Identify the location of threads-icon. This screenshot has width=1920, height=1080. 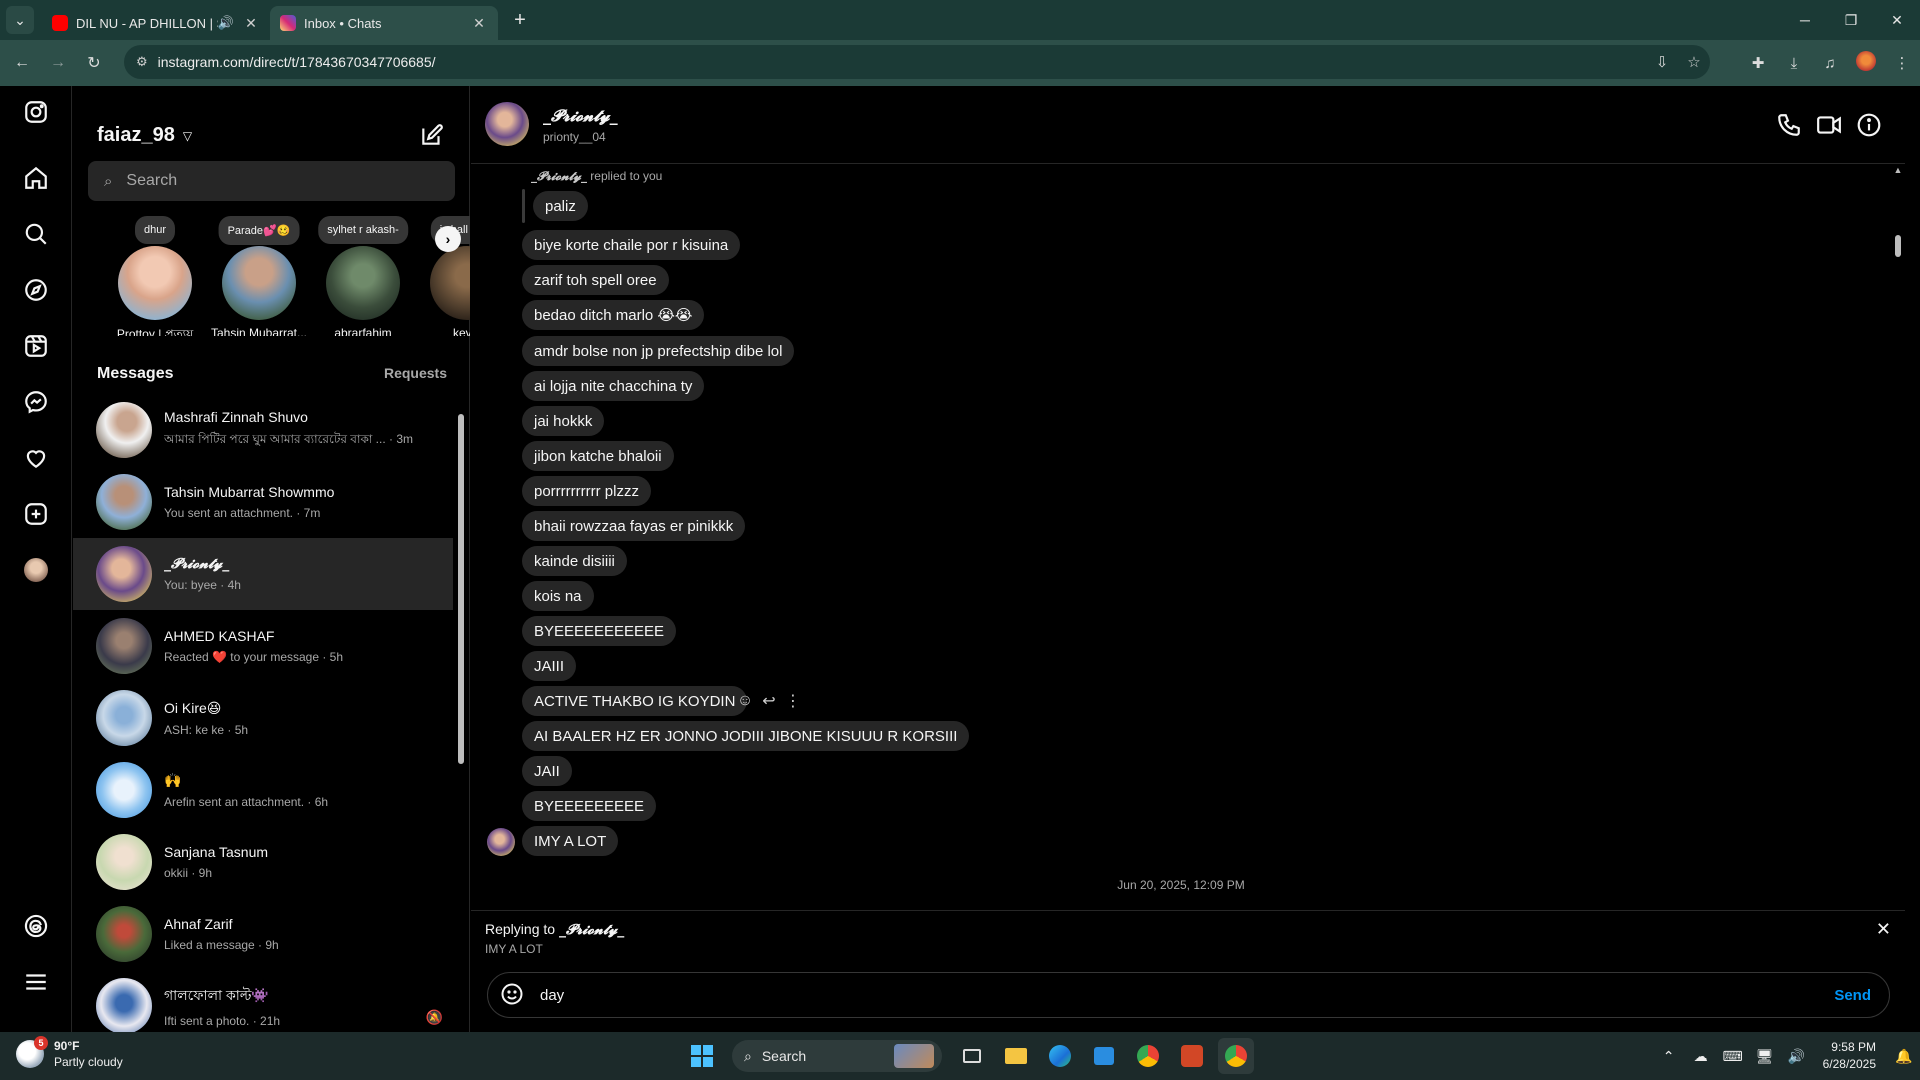
(36, 926).